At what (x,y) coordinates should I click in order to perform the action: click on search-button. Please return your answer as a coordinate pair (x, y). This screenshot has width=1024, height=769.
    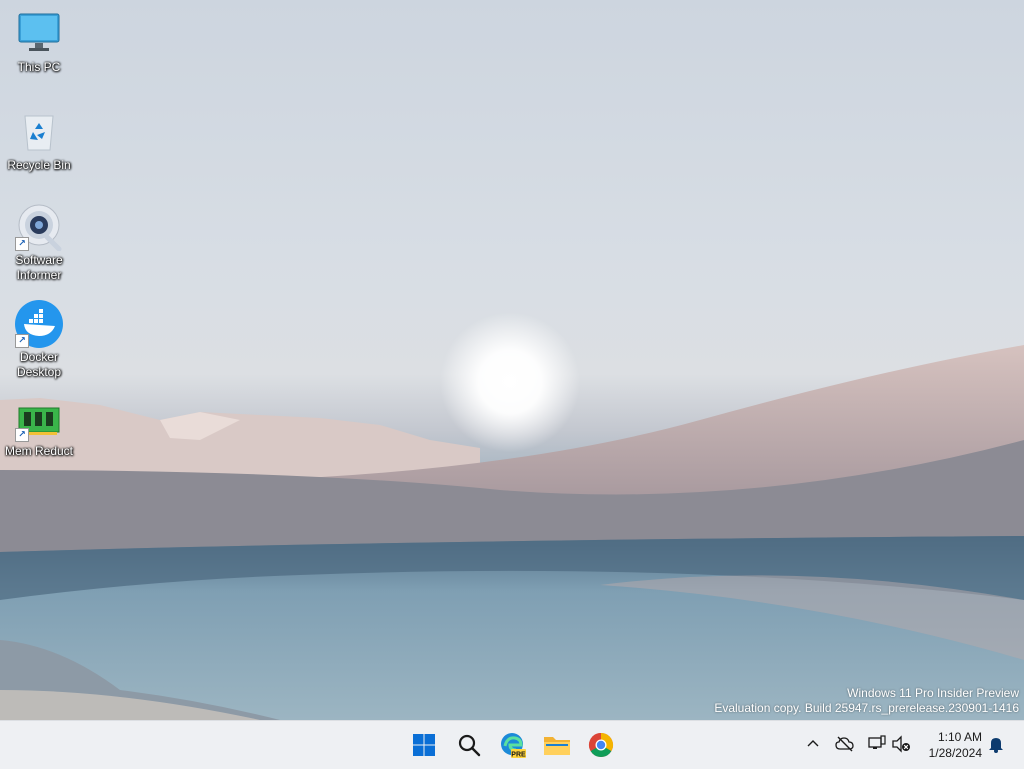
    Looking at the image, I should click on (469, 745).